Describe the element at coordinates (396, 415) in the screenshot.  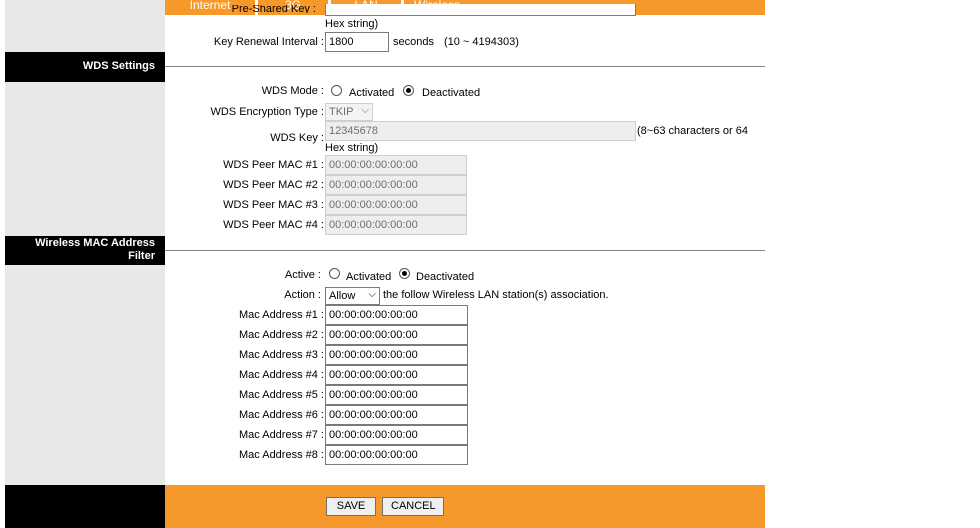
I see `mac-address-6-input: 00:00:00:00:00:00` at that location.